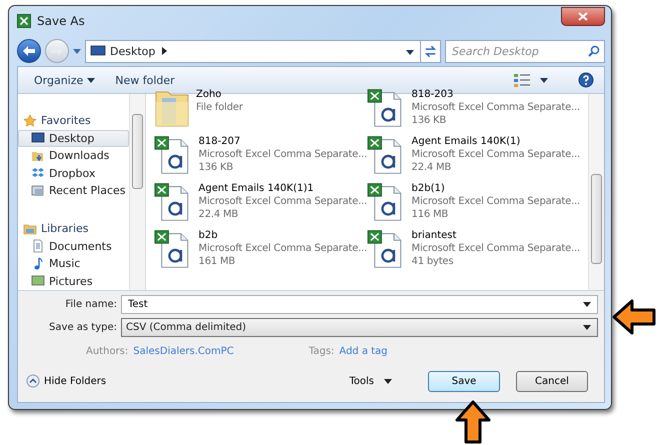  Describe the element at coordinates (594, 51) in the screenshot. I see `search-icon` at that location.